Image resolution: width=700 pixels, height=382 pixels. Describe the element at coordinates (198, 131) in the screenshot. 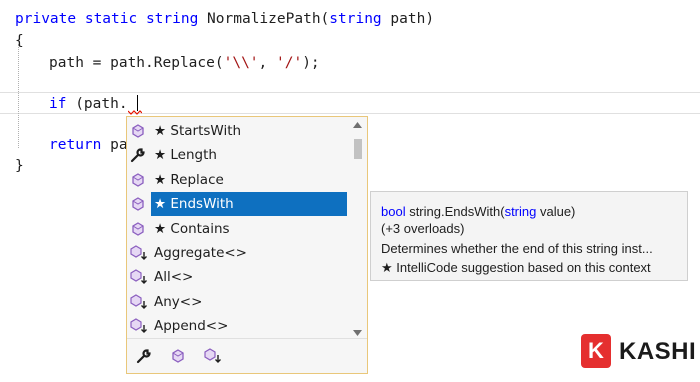

I see `completion-item-label: ★ StartsWith` at that location.